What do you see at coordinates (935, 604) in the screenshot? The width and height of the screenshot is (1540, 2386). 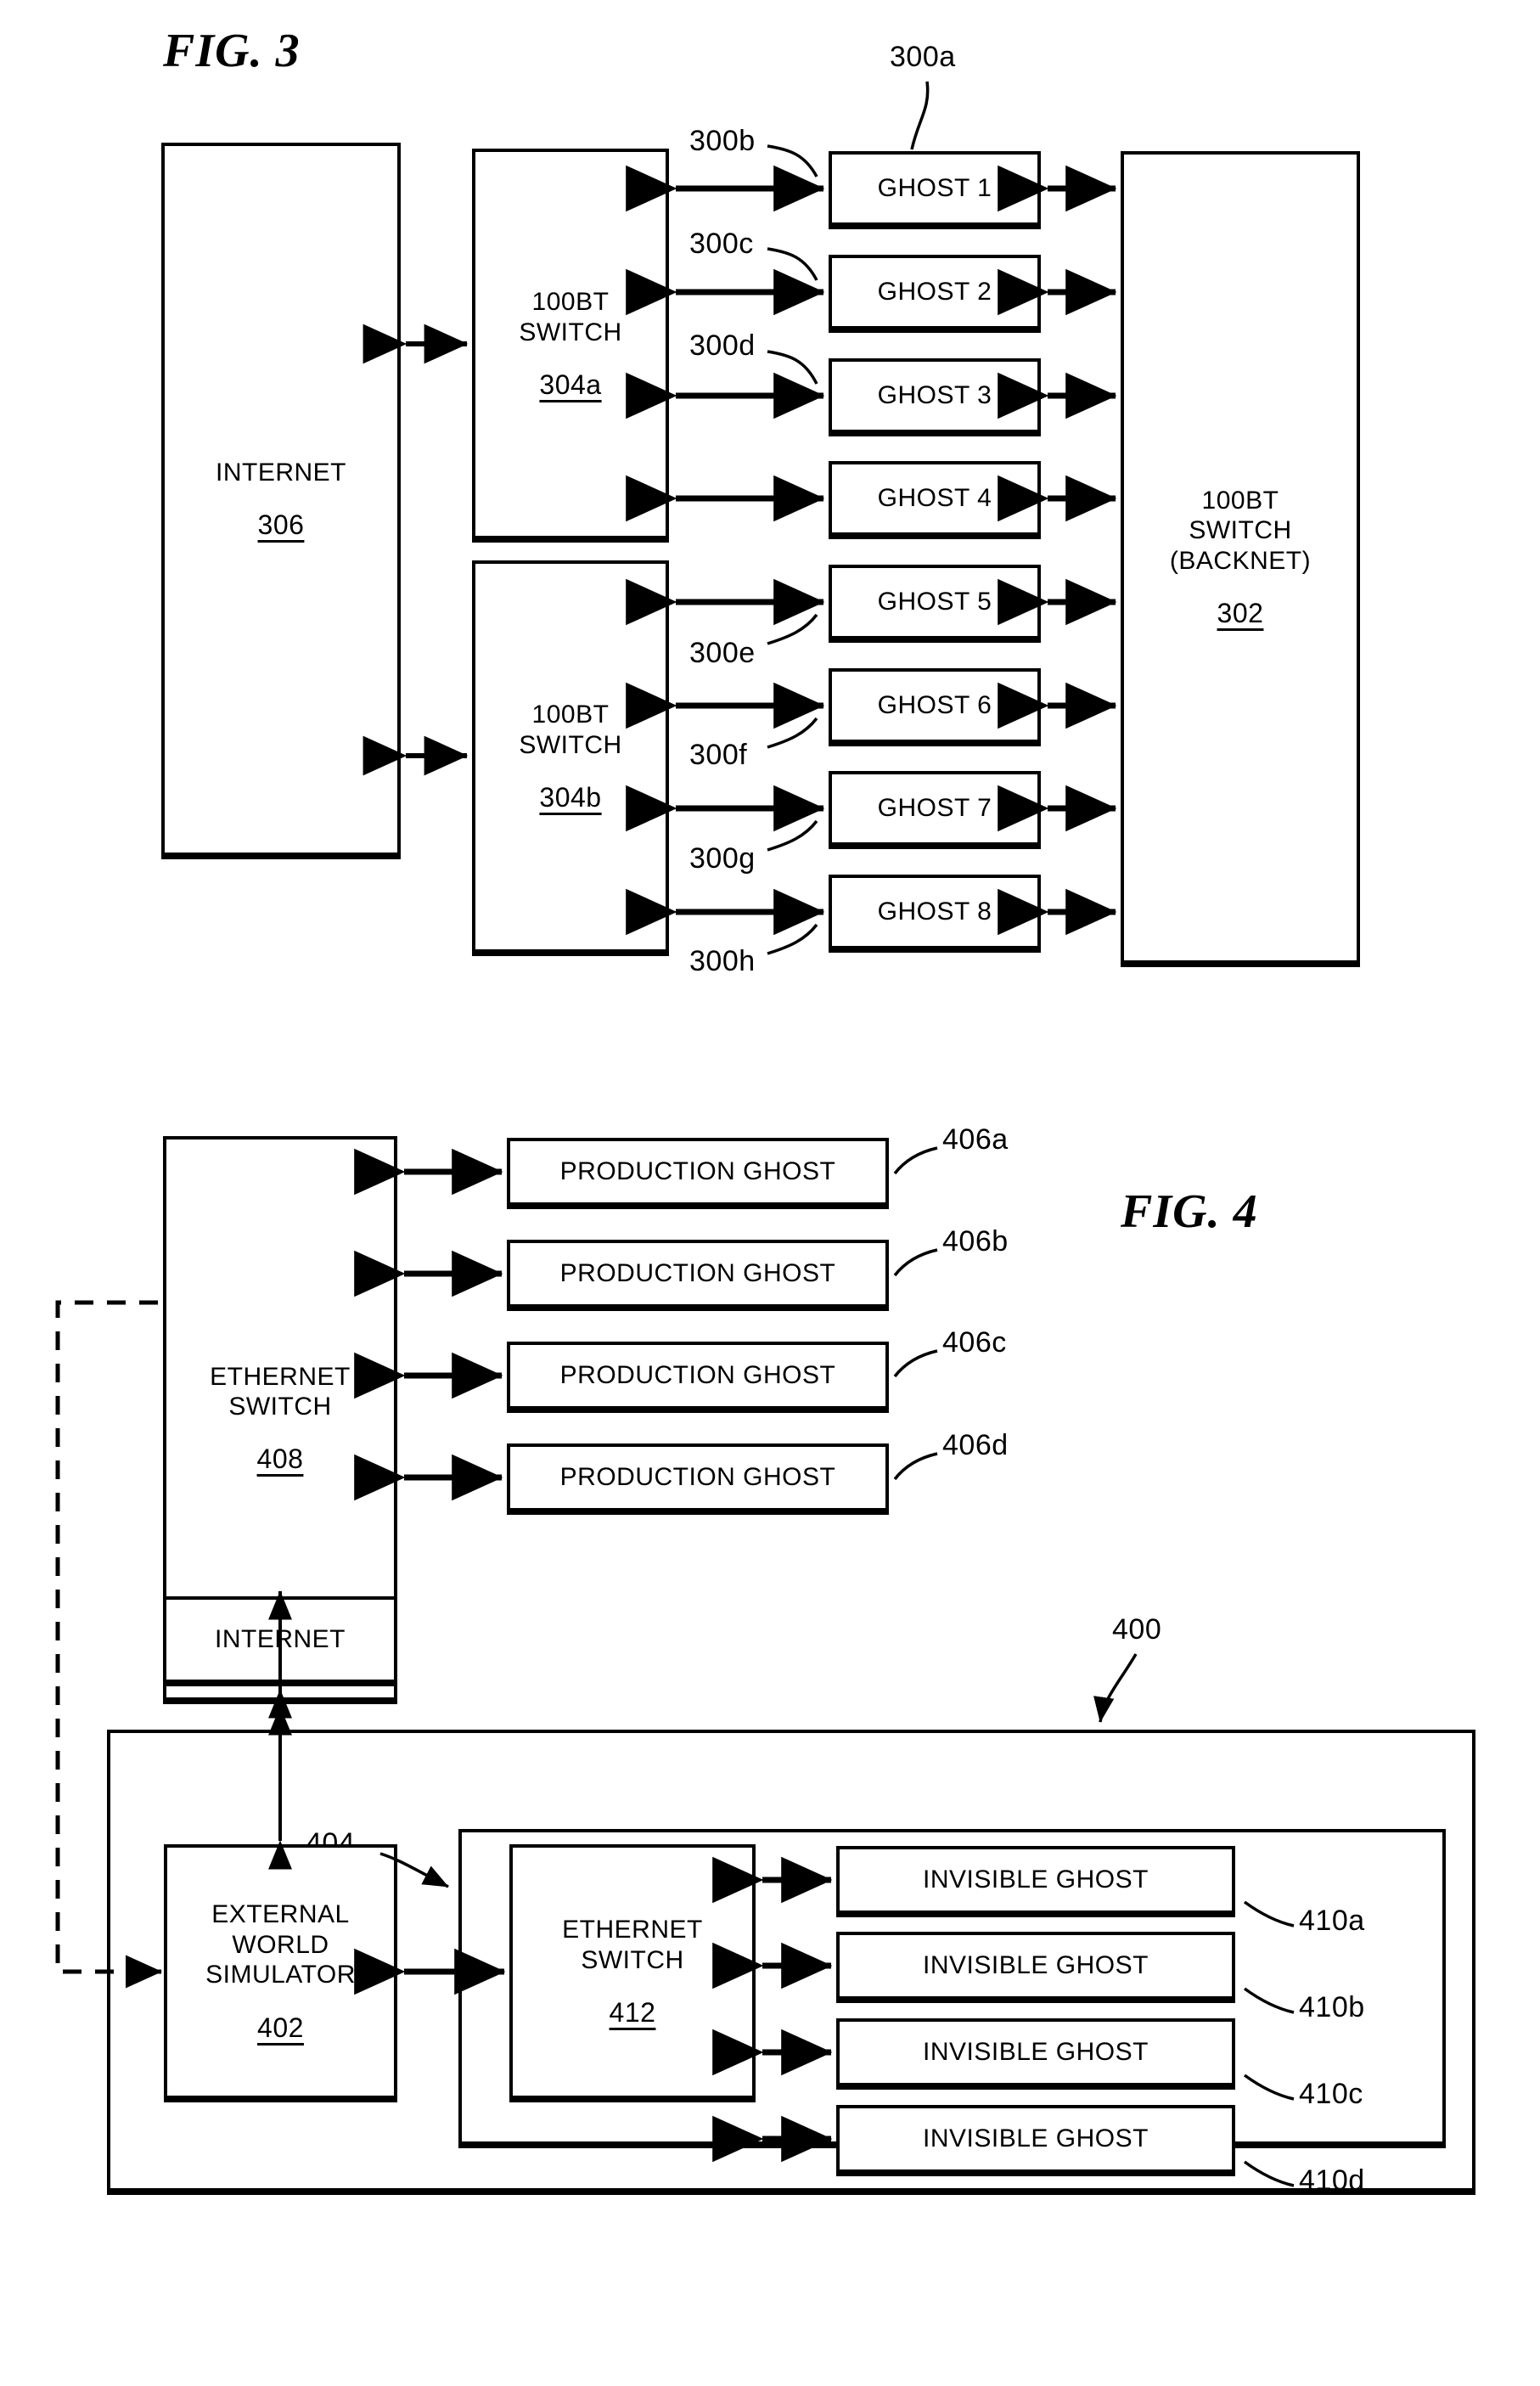 I see `ghost-5-block: GHOST 5` at bounding box center [935, 604].